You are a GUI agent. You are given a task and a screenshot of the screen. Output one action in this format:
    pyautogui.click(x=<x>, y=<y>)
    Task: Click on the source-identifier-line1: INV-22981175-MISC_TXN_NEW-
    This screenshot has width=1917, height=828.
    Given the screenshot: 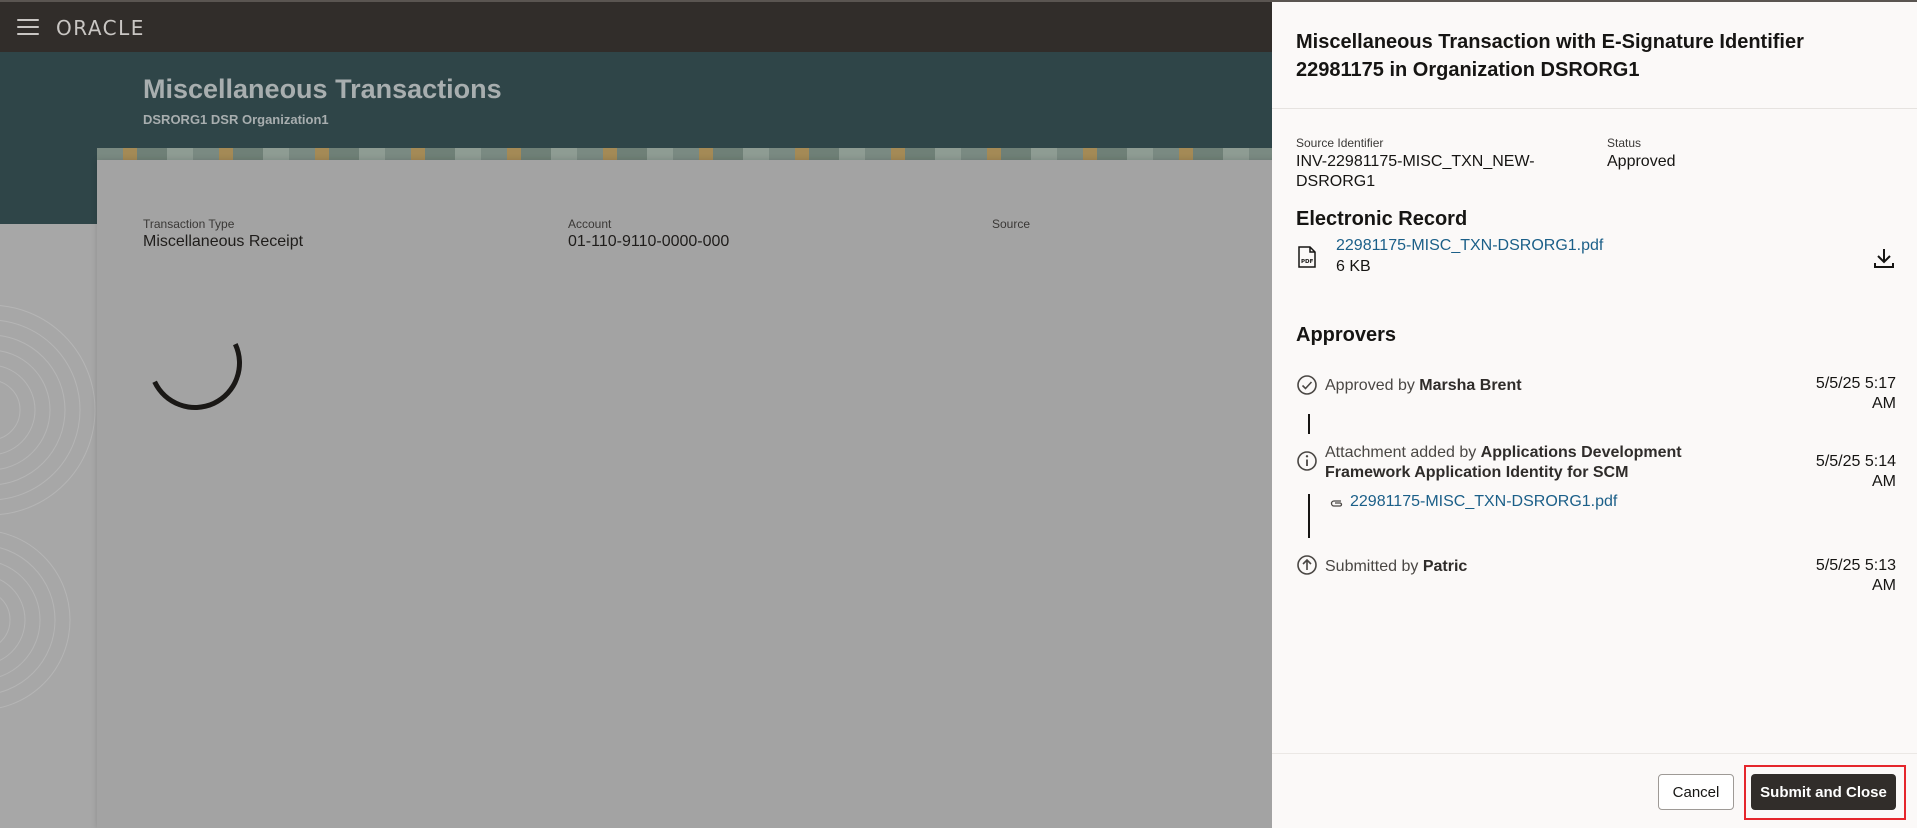 What is the action you would take?
    pyautogui.click(x=1415, y=161)
    